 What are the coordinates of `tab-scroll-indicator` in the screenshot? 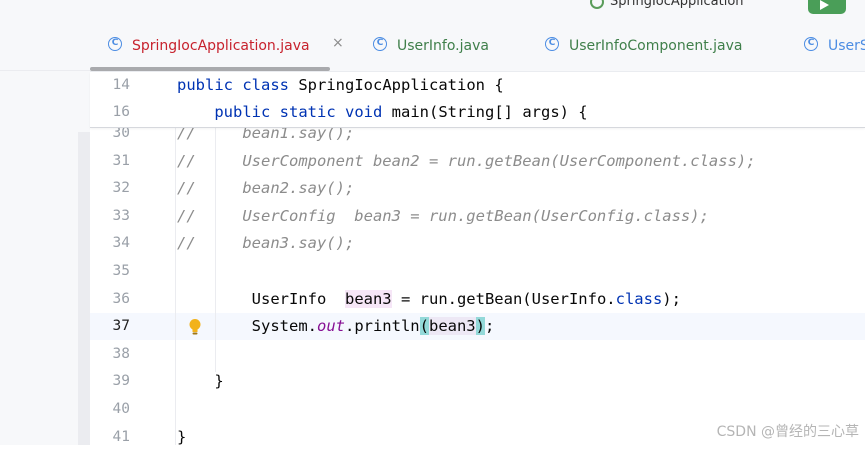 It's located at (210, 69).